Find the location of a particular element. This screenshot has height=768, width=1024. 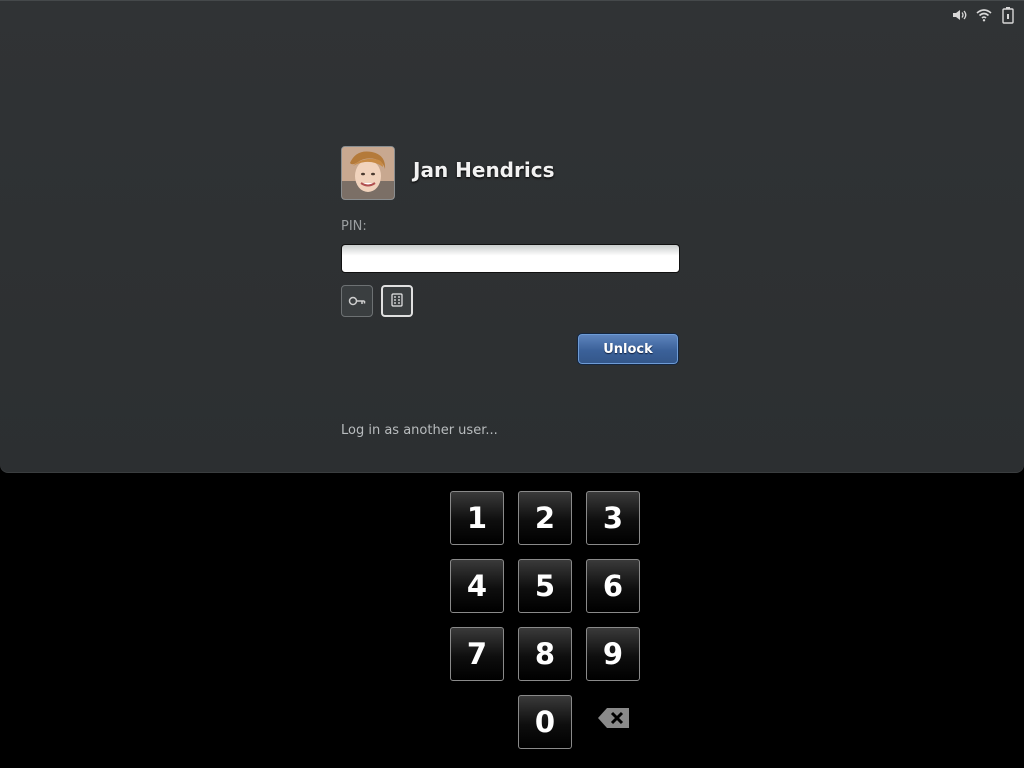

system-status-area is located at coordinates (984, 15).